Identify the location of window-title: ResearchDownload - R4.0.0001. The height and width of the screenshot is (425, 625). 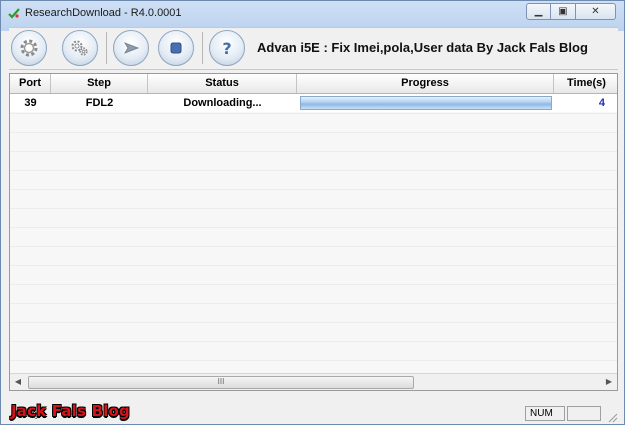
(103, 13).